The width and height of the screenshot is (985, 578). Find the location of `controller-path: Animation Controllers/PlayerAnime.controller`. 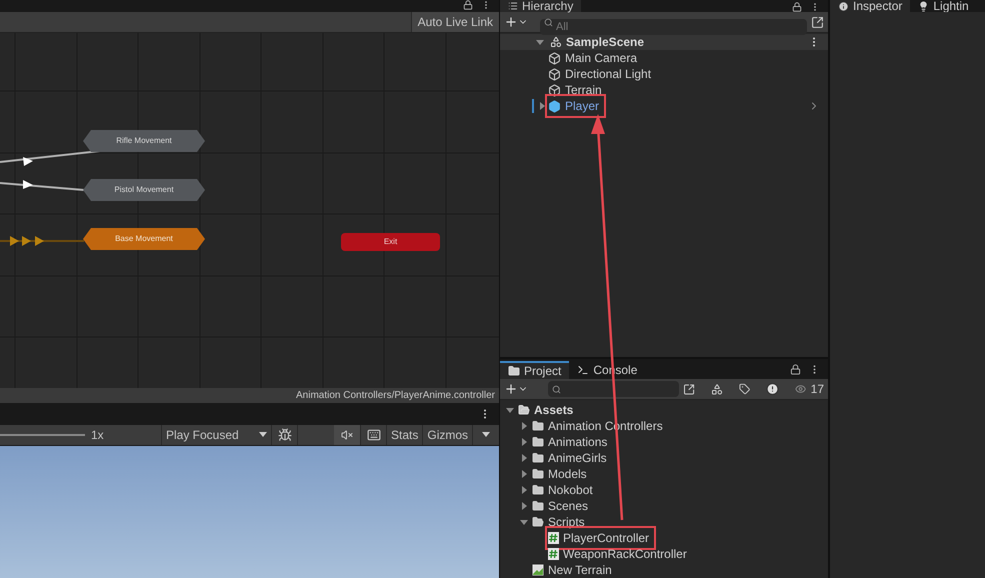

controller-path: Animation Controllers/PlayerAnime.controller is located at coordinates (395, 396).